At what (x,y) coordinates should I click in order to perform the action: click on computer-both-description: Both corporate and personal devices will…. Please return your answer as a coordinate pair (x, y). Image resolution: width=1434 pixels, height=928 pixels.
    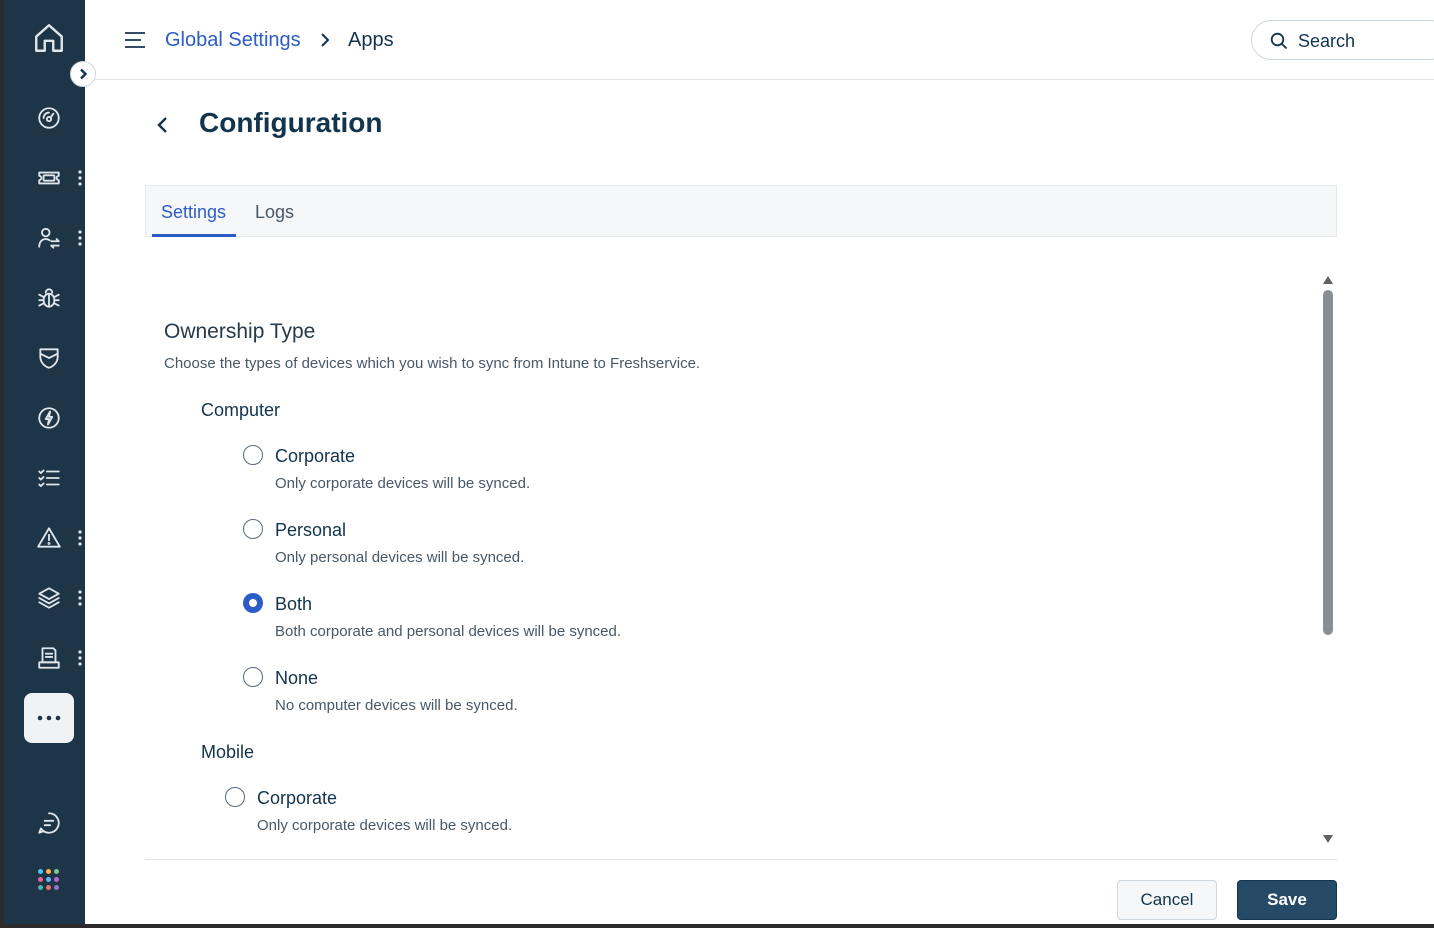
    Looking at the image, I should click on (448, 631).